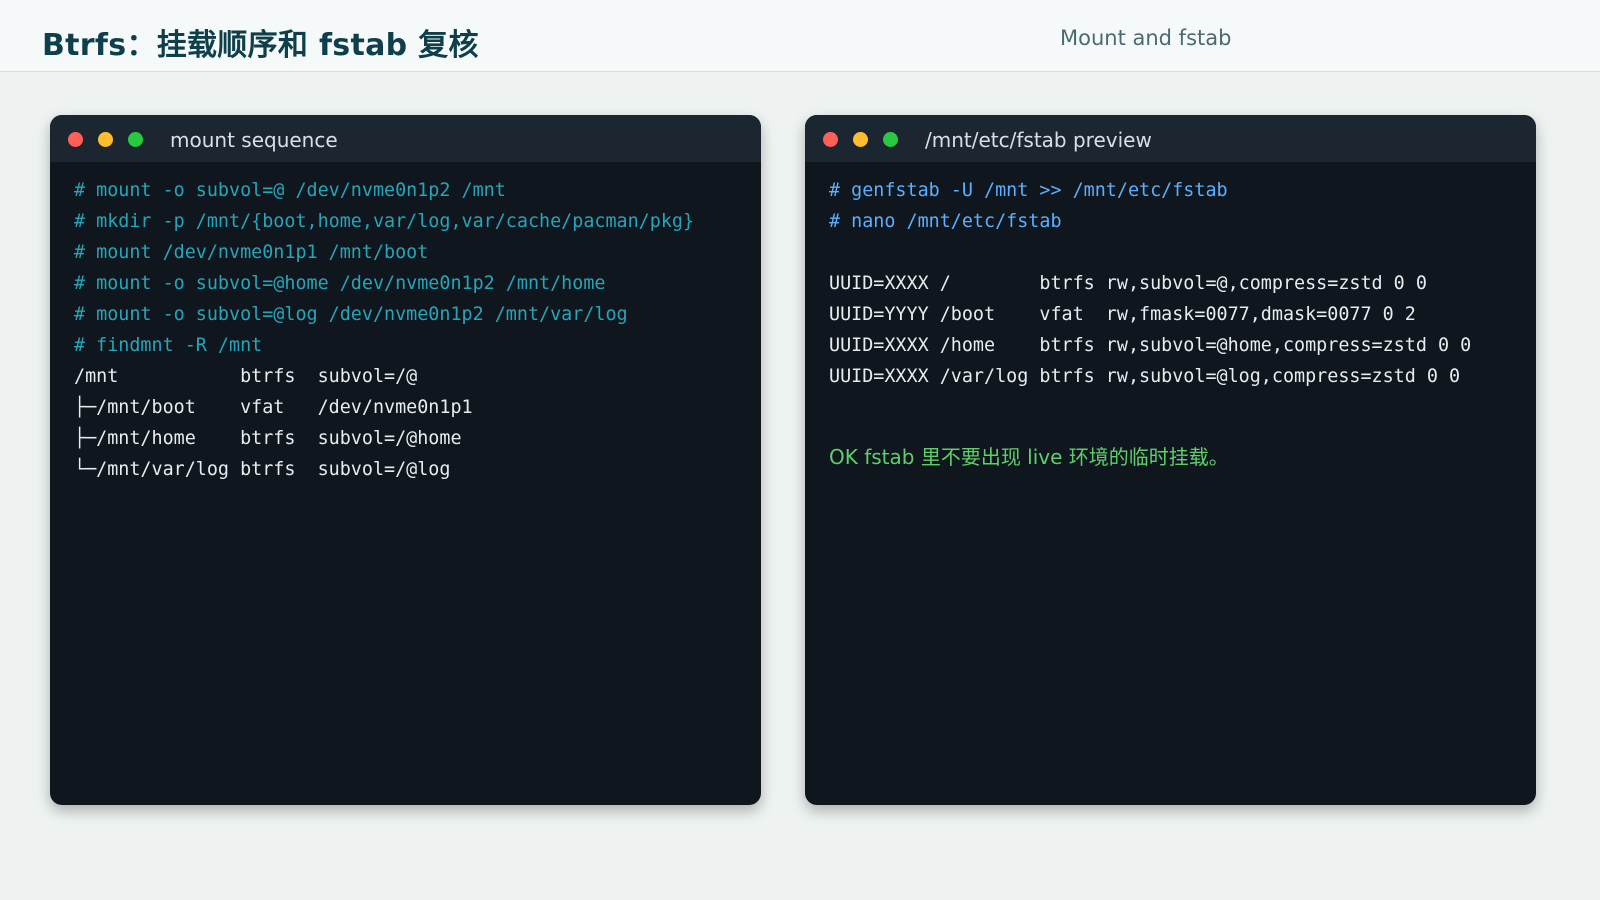 This screenshot has width=1600, height=900. I want to click on terminal-titlebar: mount sequence, so click(405, 138).